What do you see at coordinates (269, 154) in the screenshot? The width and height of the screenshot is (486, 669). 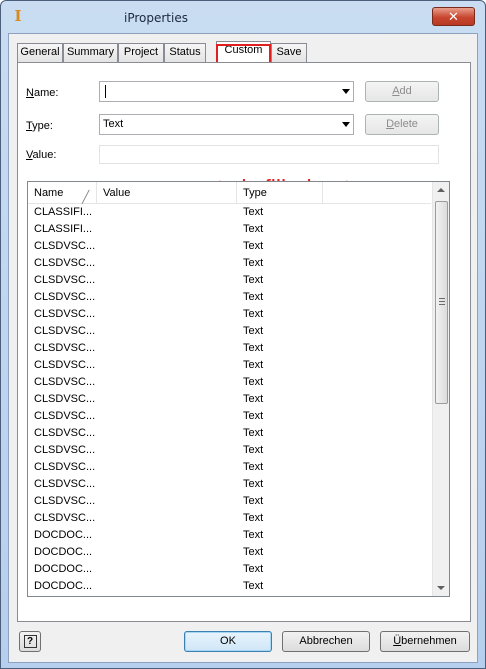 I see `value-input` at bounding box center [269, 154].